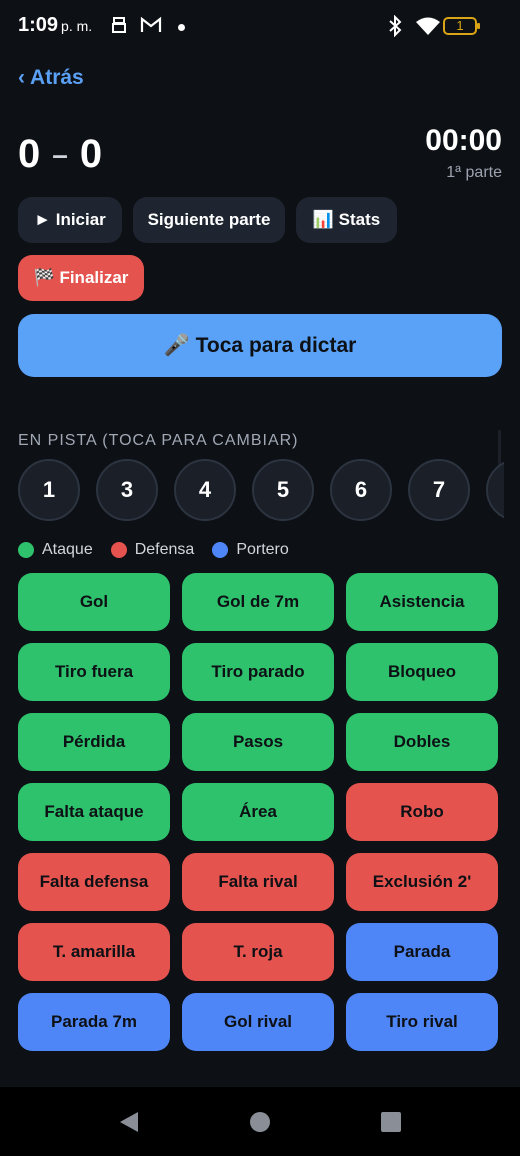 Image resolution: width=520 pixels, height=1156 pixels. Describe the element at coordinates (422, 812) in the screenshot. I see `action-button: Robo` at that location.